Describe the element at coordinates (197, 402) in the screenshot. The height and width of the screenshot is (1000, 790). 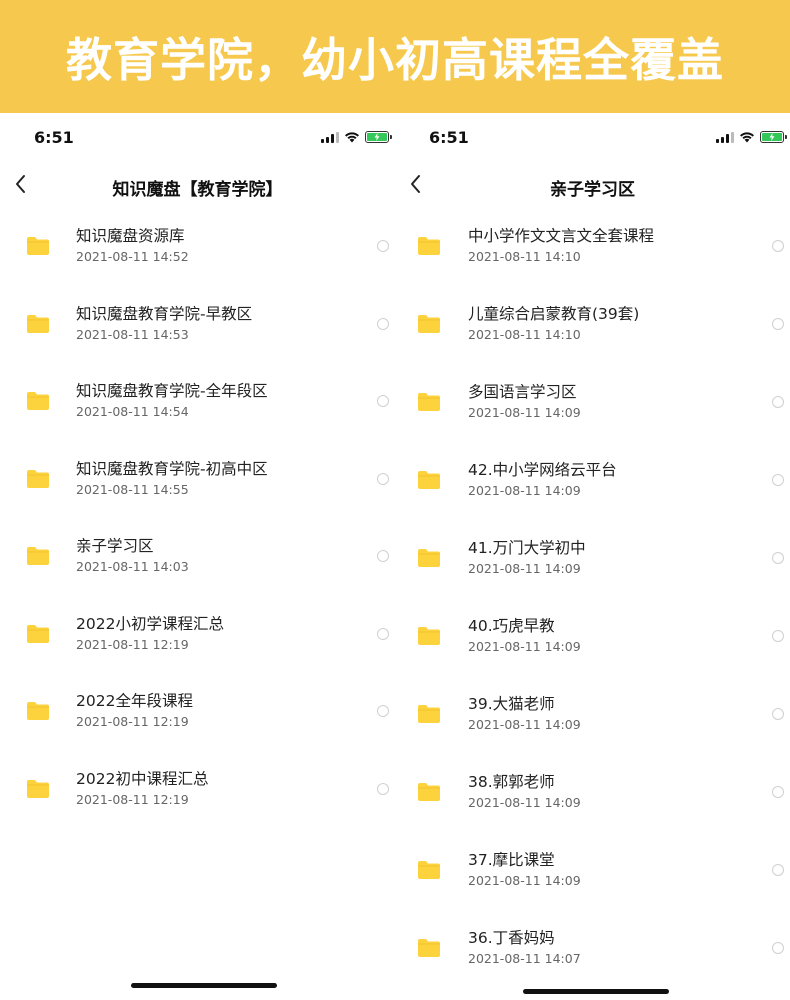
I see `list-item: 知识魔盘教育学院-全年段区 2021-08-11 14:54` at that location.